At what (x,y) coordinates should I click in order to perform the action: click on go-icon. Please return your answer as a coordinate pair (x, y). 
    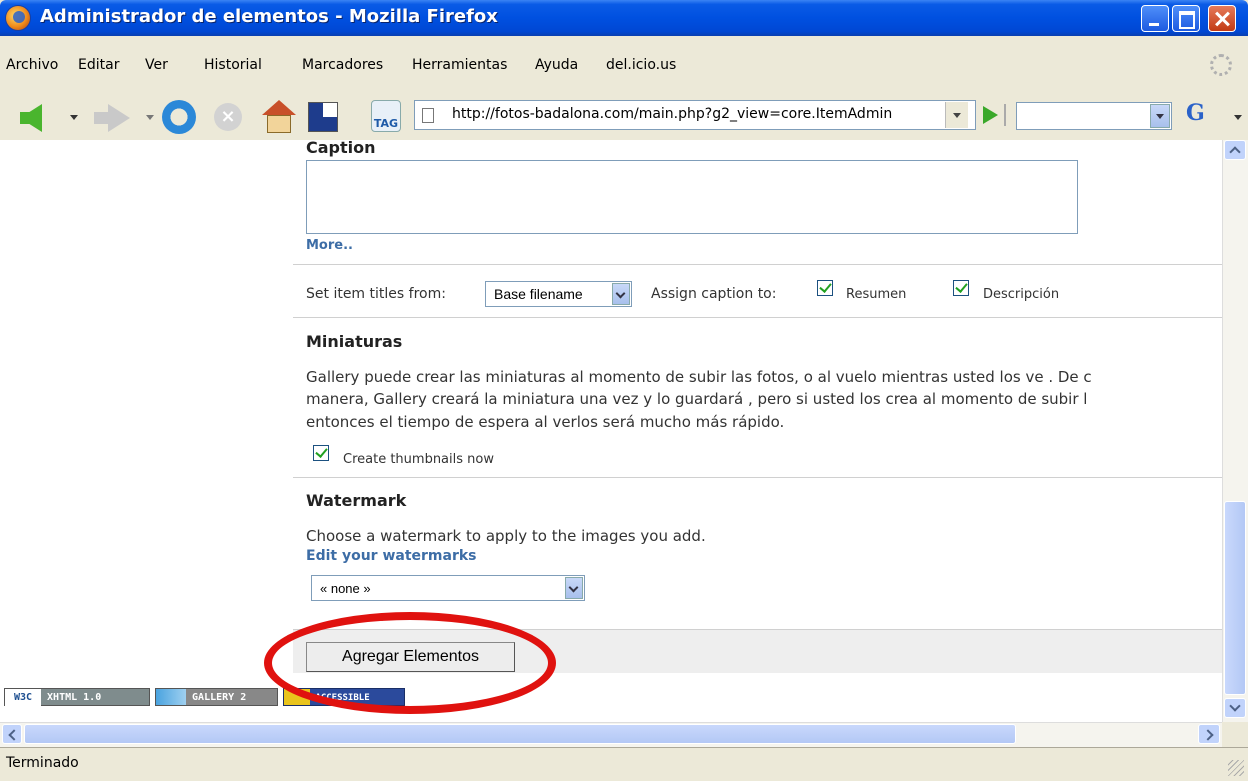
    Looking at the image, I should click on (990, 115).